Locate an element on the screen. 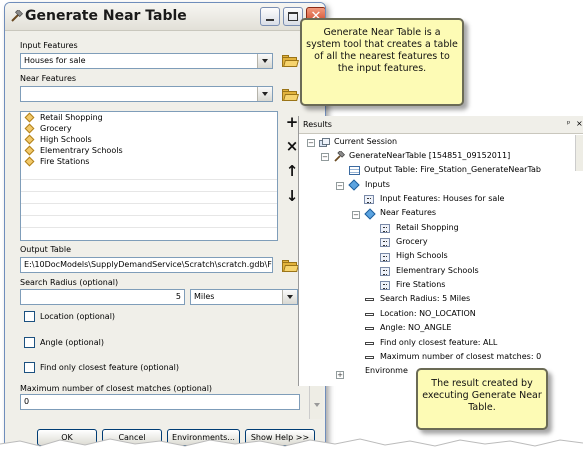  close-icon: × is located at coordinates (579, 123).